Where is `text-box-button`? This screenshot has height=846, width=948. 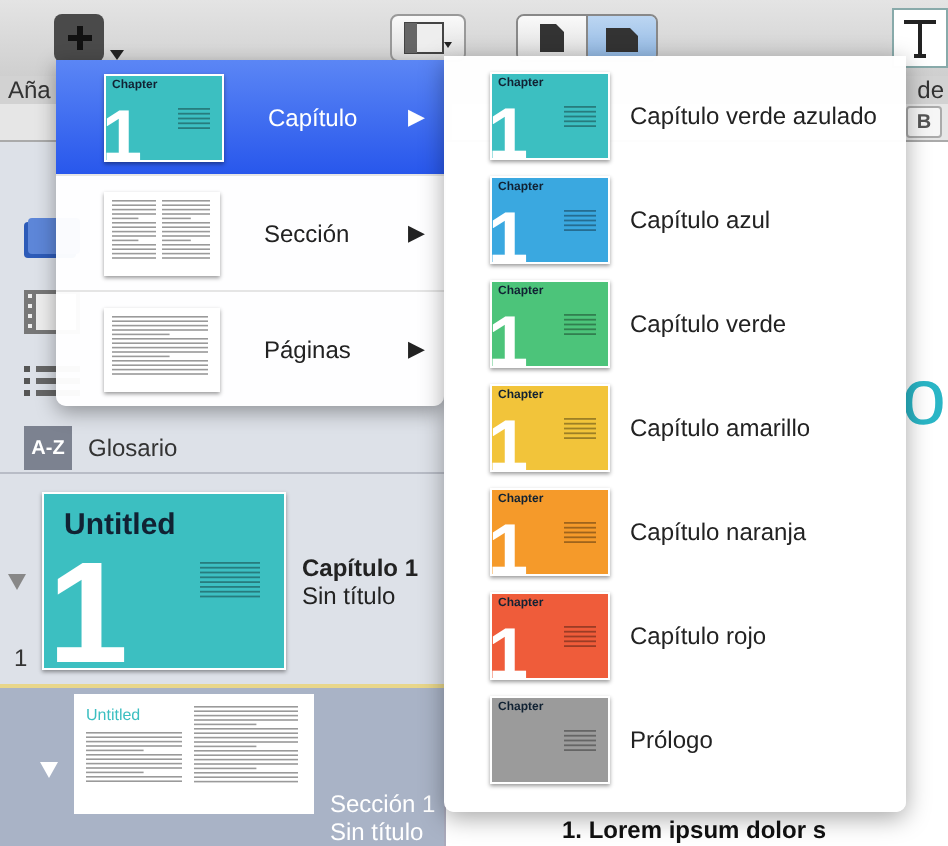
text-box-button is located at coordinates (920, 38).